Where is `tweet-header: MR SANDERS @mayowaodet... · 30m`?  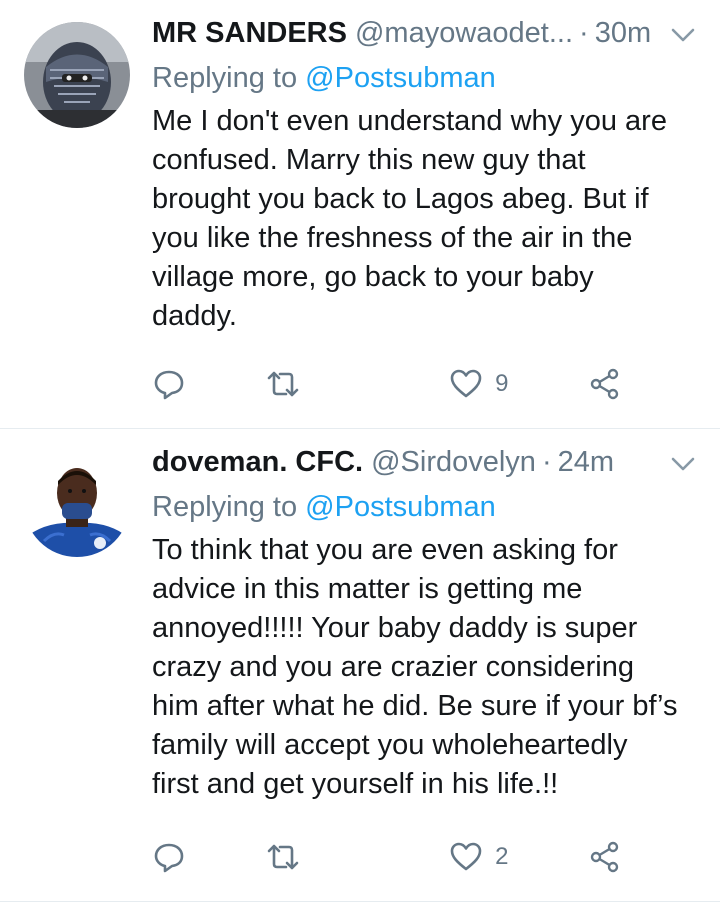
tweet-header: MR SANDERS @mayowaodet... · 30m is located at coordinates (424, 33).